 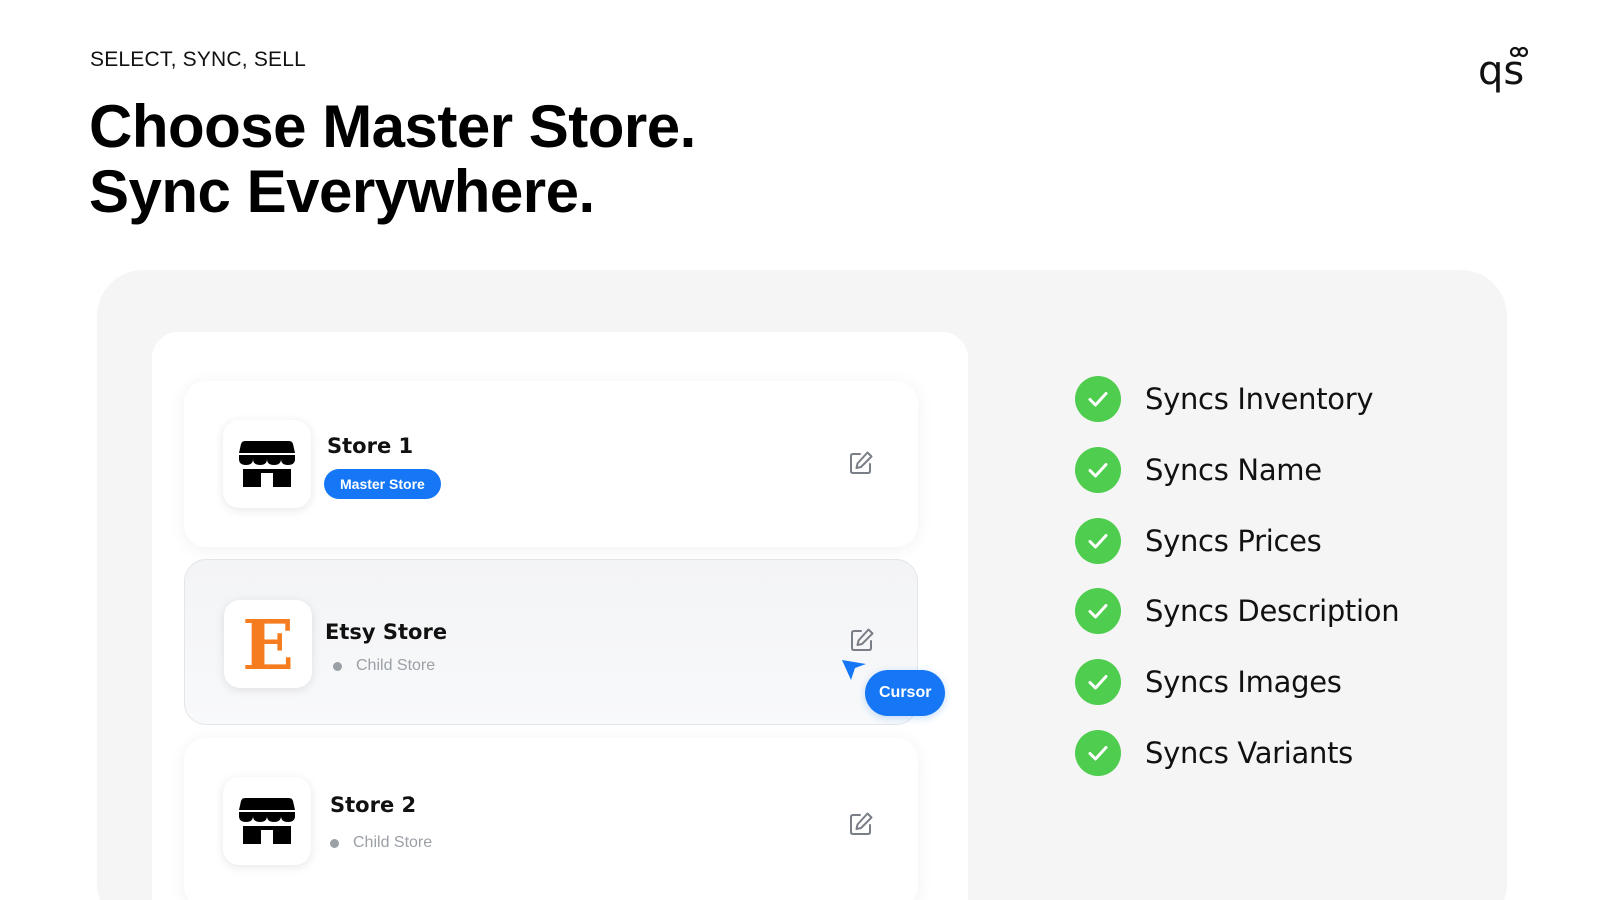 I want to click on feature-item: Syncs Prices, so click(x=1237, y=540).